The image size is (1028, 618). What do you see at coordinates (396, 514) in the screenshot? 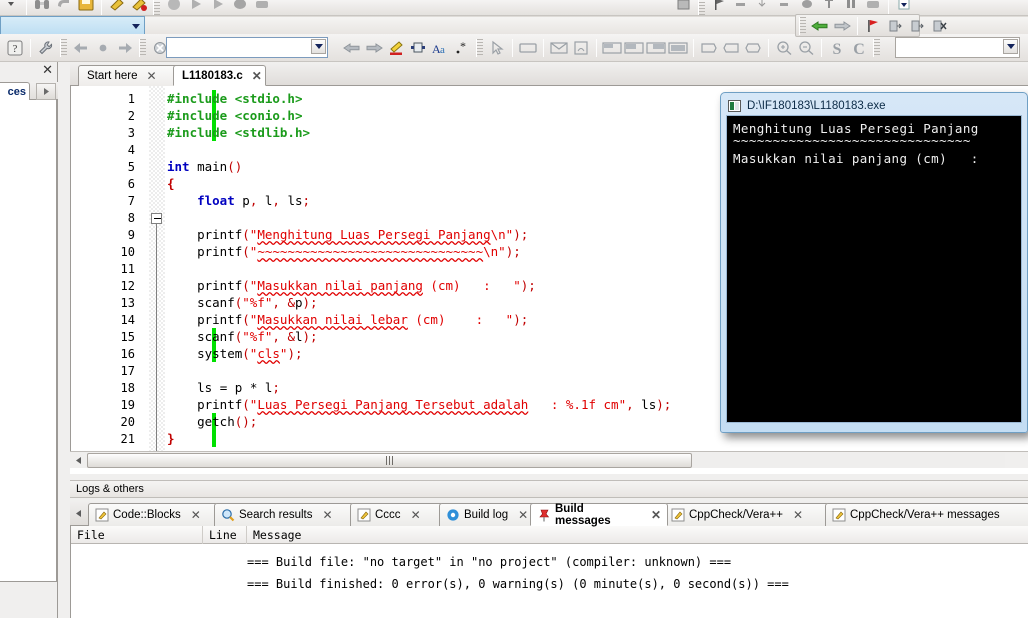
I see `logs-tab-cccc: Cccc ✕` at bounding box center [396, 514].